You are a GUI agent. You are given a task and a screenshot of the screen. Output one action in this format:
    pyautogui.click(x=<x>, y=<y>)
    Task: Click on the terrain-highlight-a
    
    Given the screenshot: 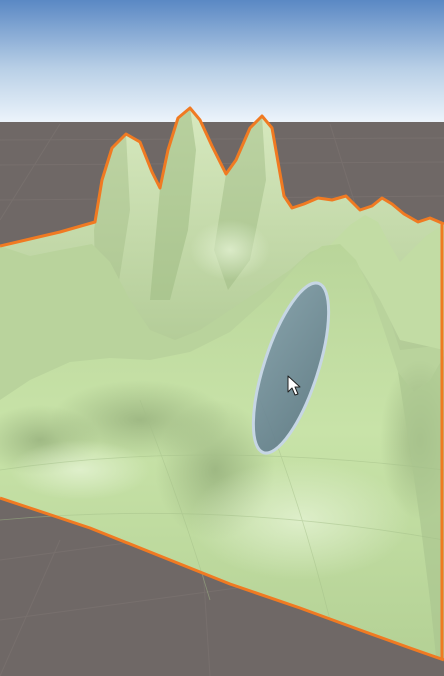 What is the action you would take?
    pyautogui.click(x=300, y=520)
    